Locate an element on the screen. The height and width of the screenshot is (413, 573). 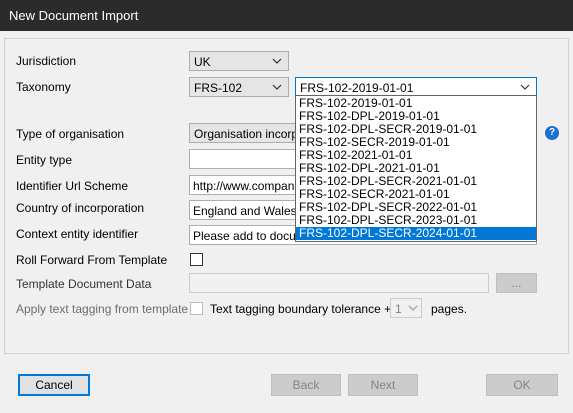
jurisdiction-select: UK is located at coordinates (239, 61).